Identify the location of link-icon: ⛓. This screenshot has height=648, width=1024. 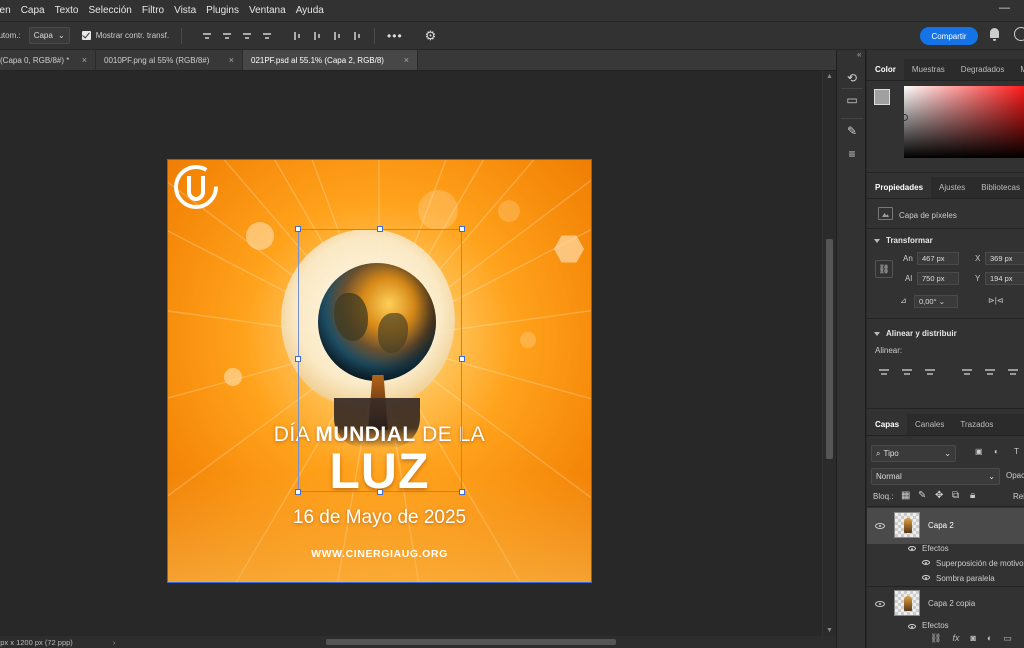
(935, 638).